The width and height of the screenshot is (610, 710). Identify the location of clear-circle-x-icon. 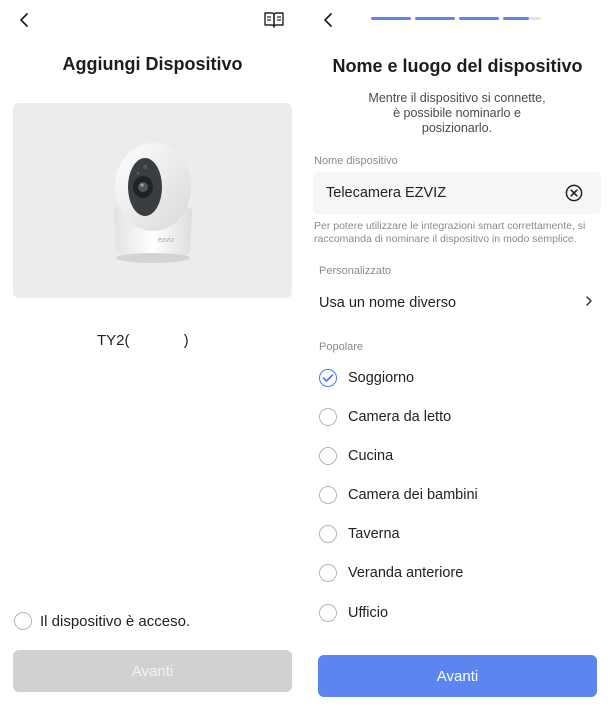
(574, 193).